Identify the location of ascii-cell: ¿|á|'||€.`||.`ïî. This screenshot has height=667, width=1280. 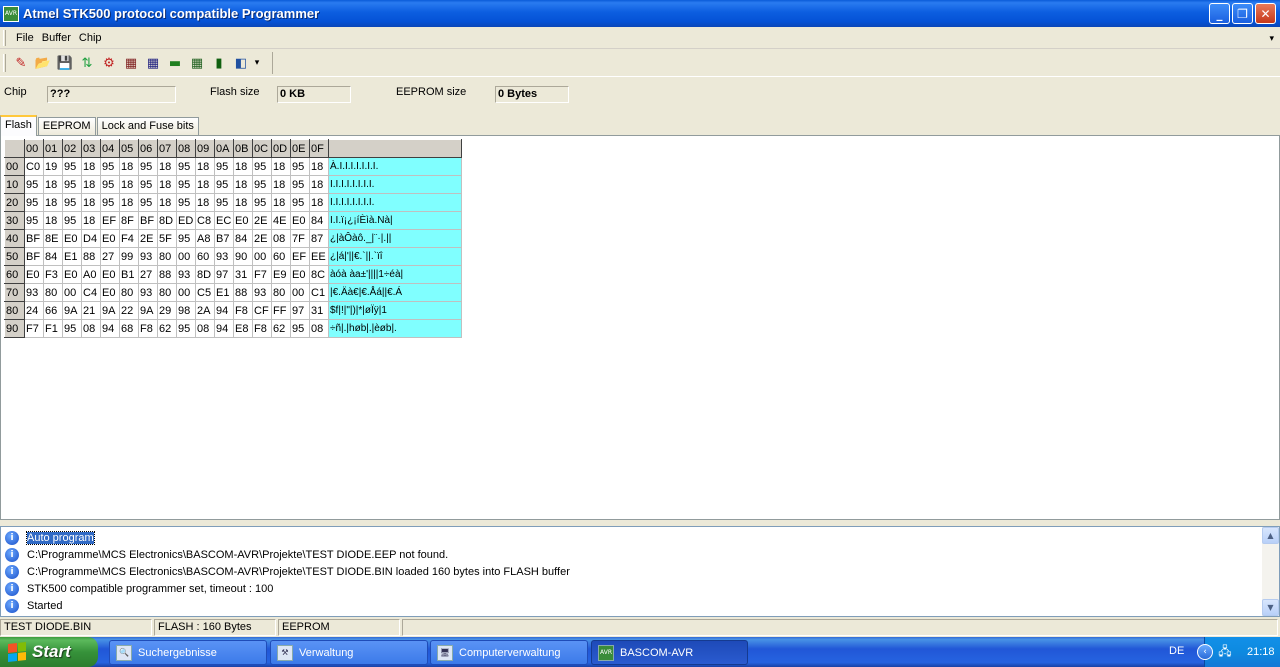
(395, 256).